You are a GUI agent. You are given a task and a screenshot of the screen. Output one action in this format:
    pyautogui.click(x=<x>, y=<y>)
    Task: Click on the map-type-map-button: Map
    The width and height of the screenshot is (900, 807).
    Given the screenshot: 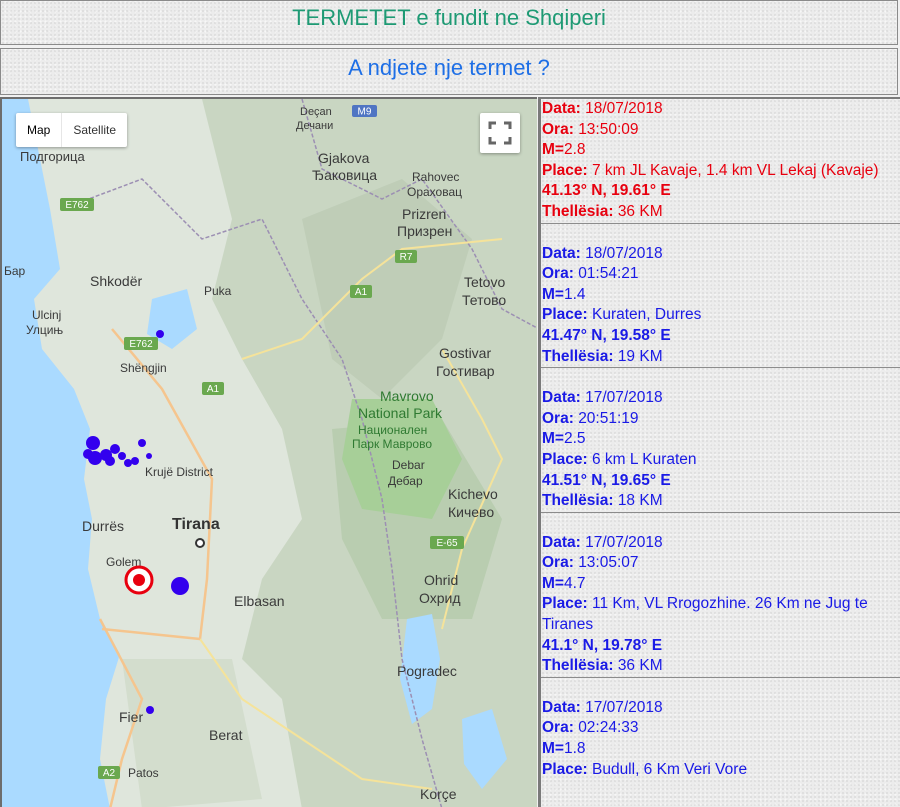 What is the action you would take?
    pyautogui.click(x=38, y=130)
    